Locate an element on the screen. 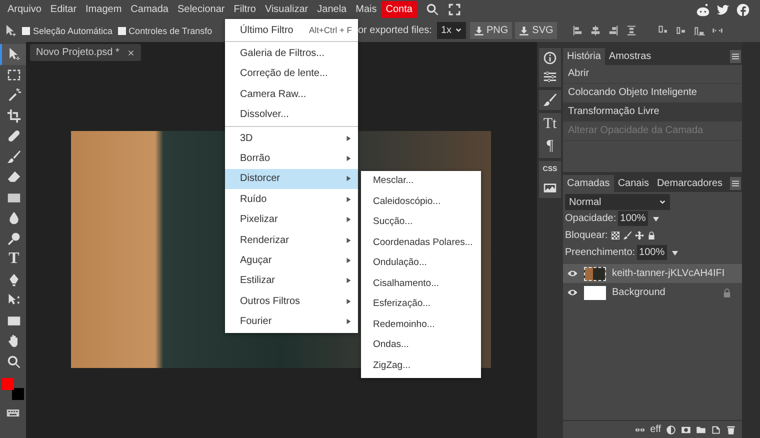  zoom-icon is located at coordinates (14, 361).